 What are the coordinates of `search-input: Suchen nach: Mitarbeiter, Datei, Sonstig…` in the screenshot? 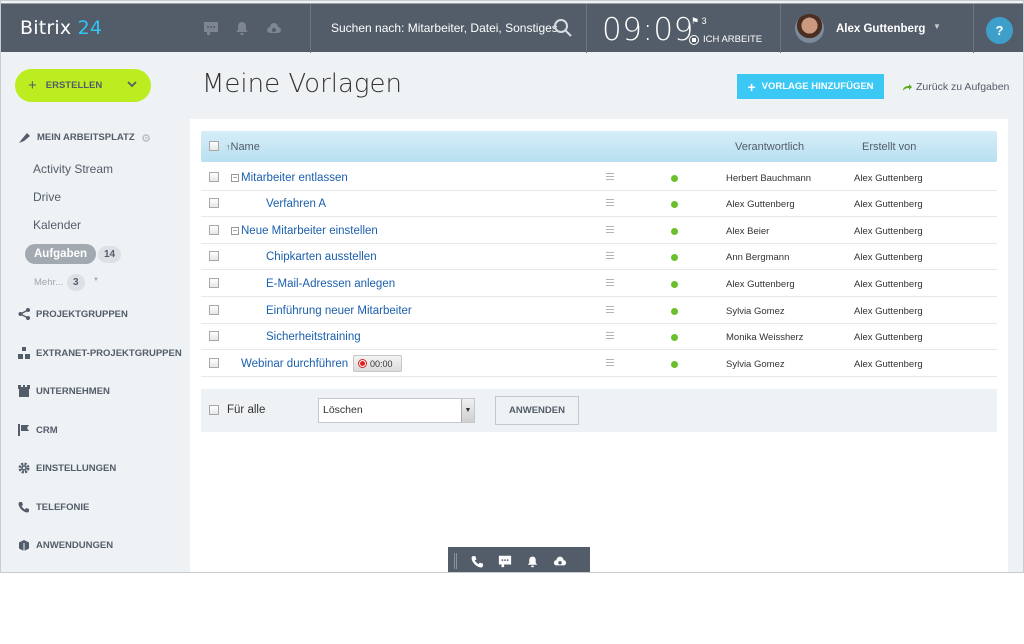 It's located at (444, 28).